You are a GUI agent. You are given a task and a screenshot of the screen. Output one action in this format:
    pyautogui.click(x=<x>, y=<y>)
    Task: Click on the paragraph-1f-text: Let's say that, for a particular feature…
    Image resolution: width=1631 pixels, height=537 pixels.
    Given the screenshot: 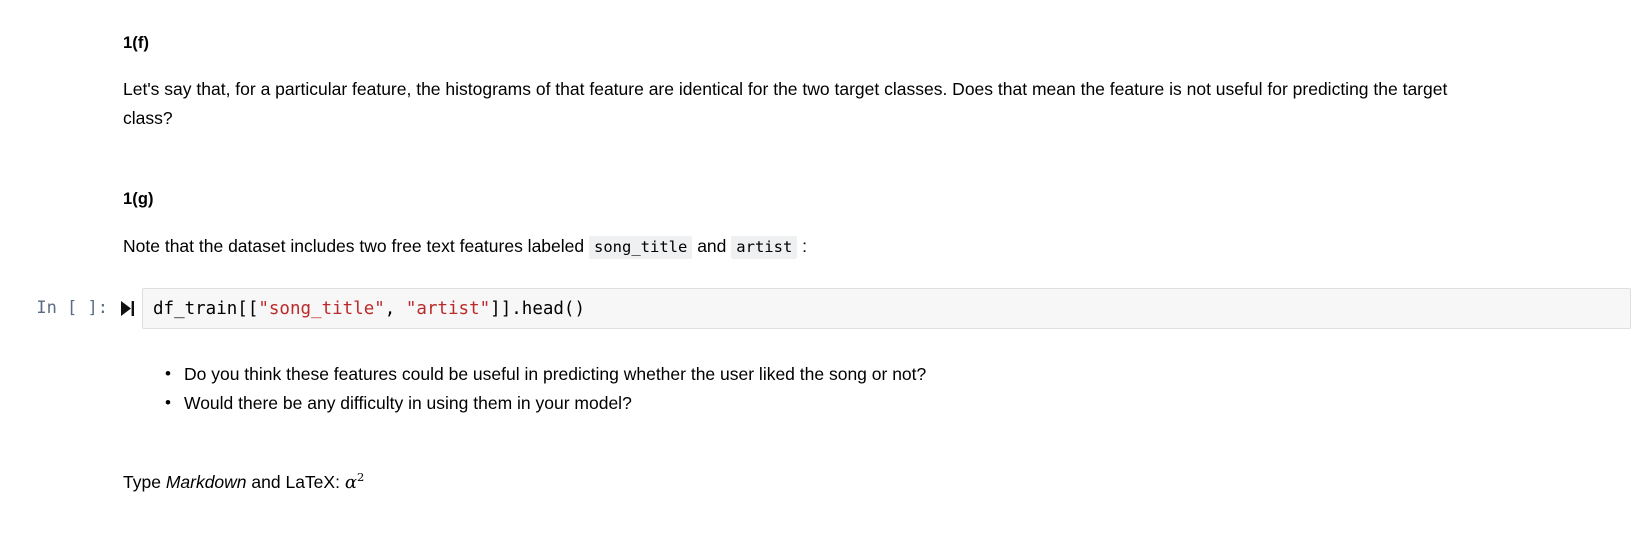 What is the action you would take?
    pyautogui.click(x=785, y=103)
    